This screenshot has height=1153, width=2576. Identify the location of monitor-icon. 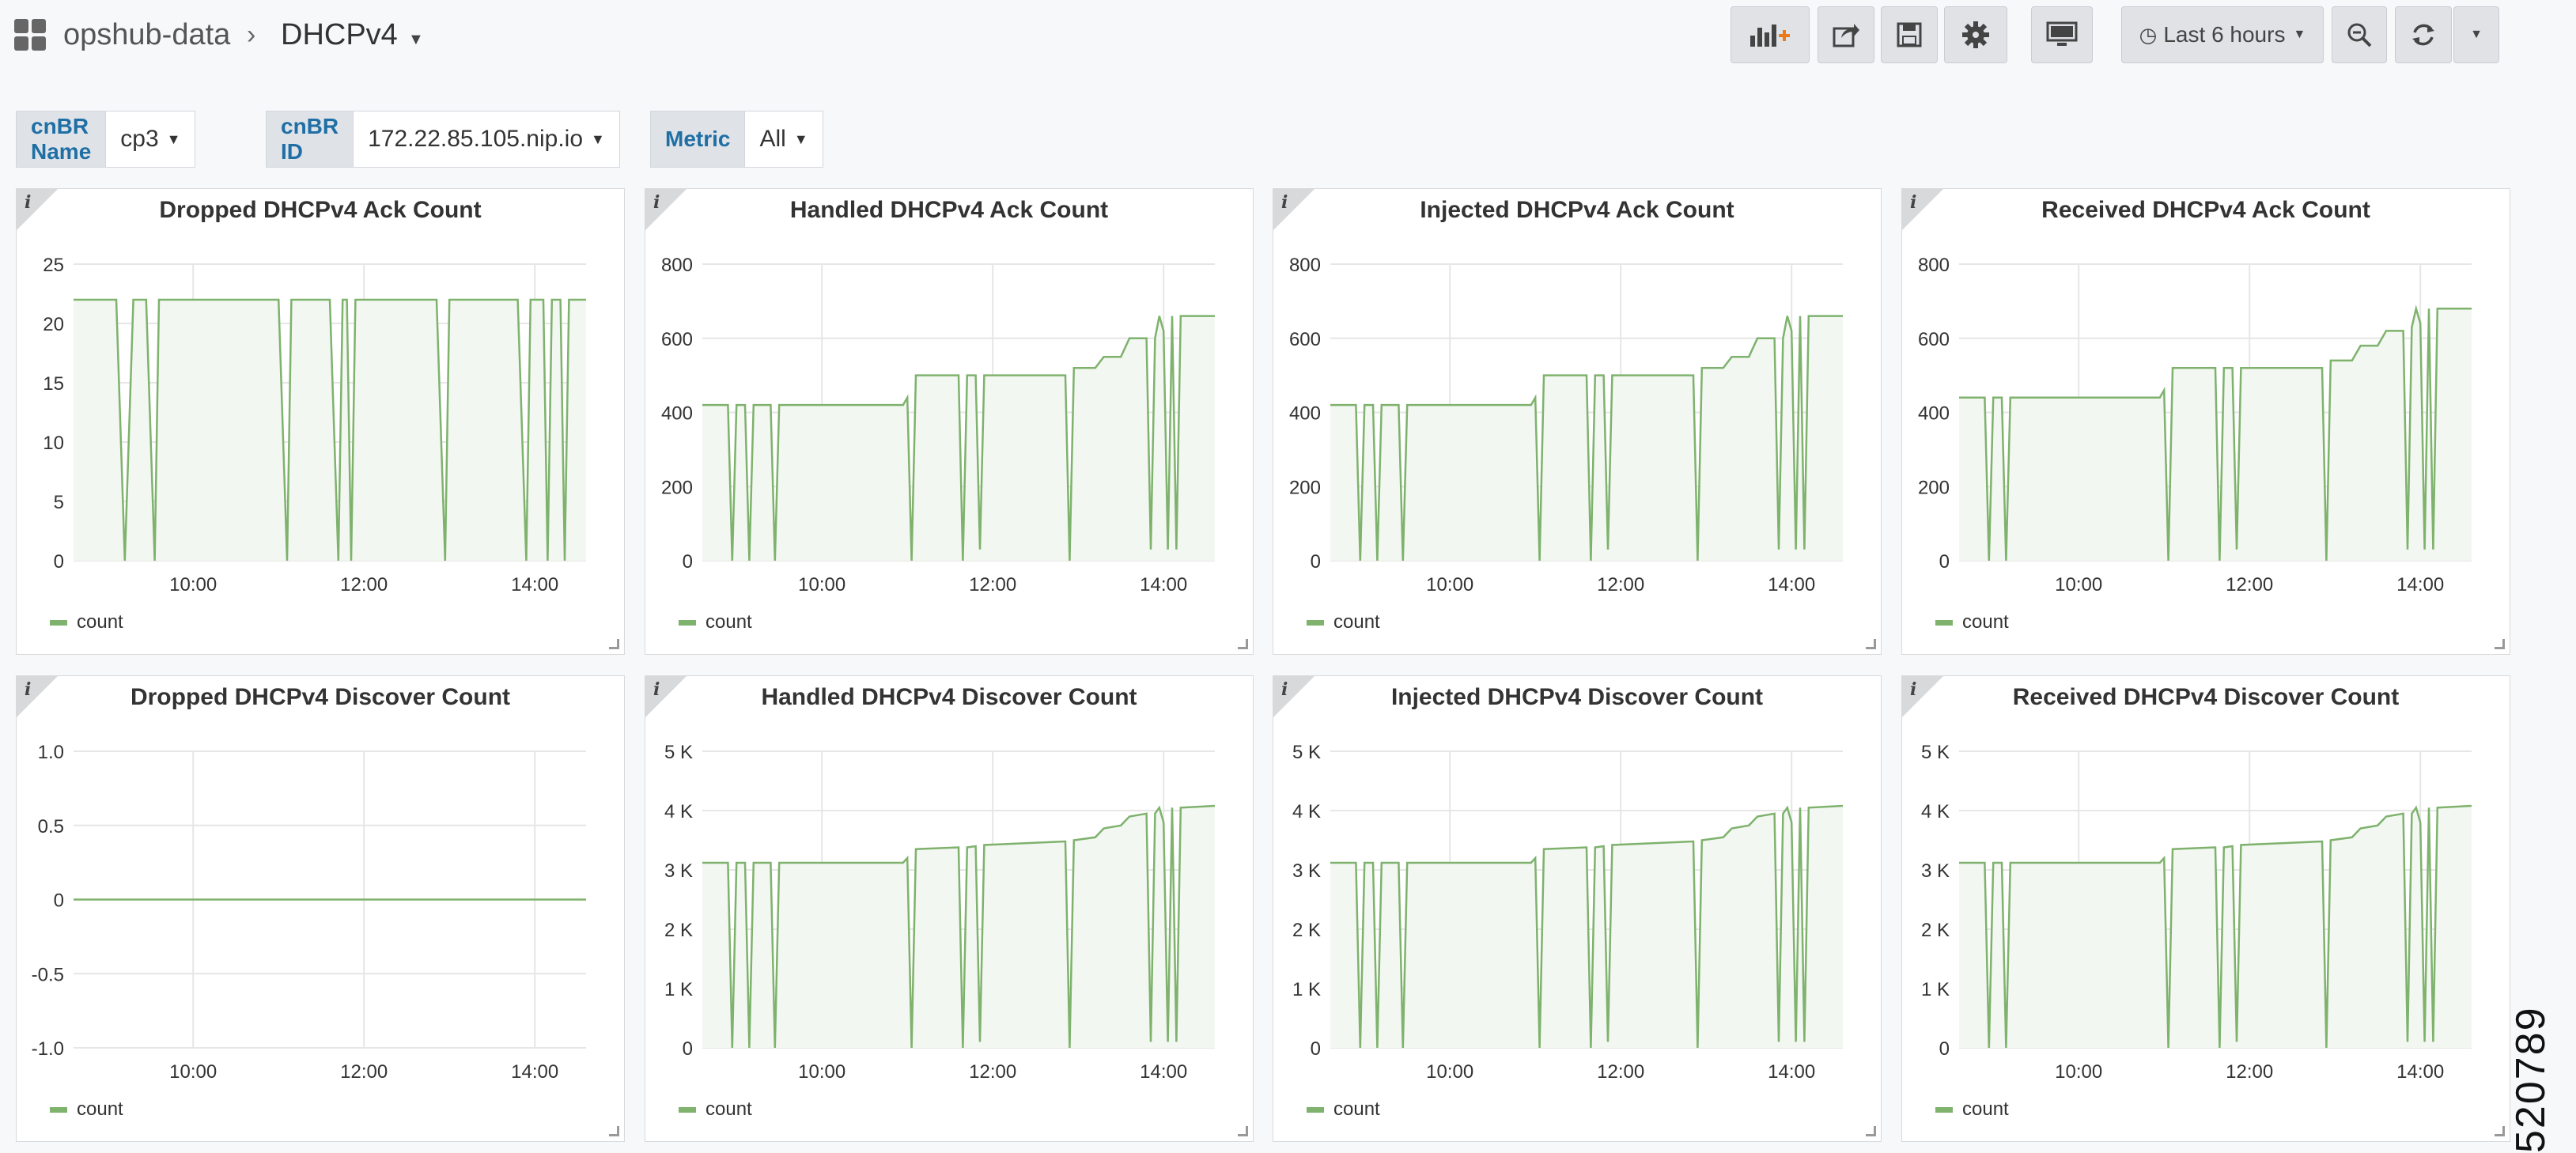
(2062, 33).